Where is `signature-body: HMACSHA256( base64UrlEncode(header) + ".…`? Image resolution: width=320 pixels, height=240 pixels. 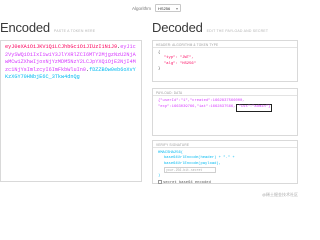 signature-body: HMACSHA256( base64UrlEncode(header) + ".… is located at coordinates (225, 168).